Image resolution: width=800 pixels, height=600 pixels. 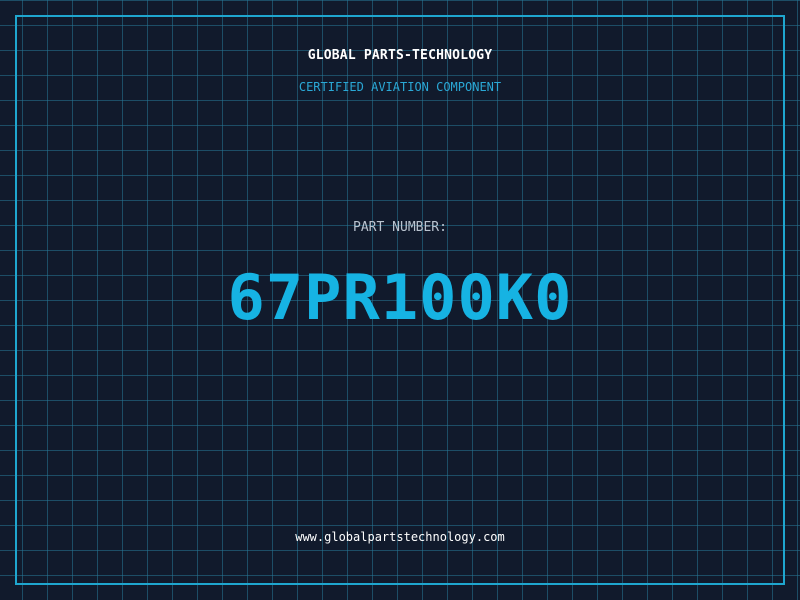 I want to click on company-name: GLOBAL PARTS-TECHNOLOGY, so click(x=400, y=55).